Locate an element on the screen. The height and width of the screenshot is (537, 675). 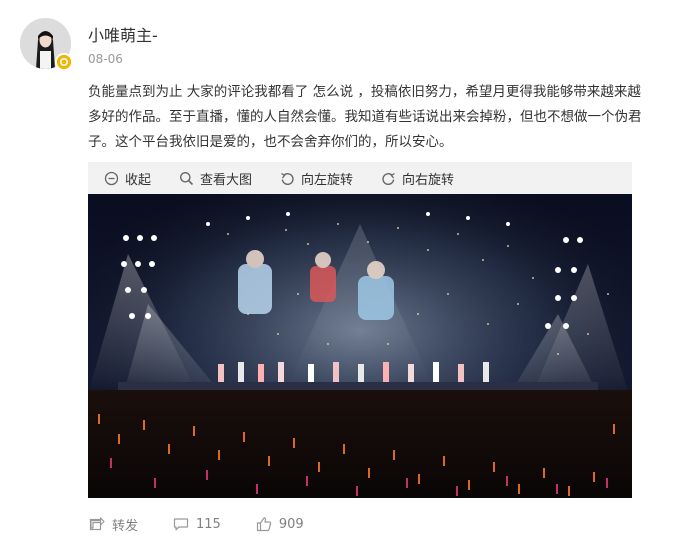
rotate-right-label: 向右旋转 is located at coordinates (428, 180).